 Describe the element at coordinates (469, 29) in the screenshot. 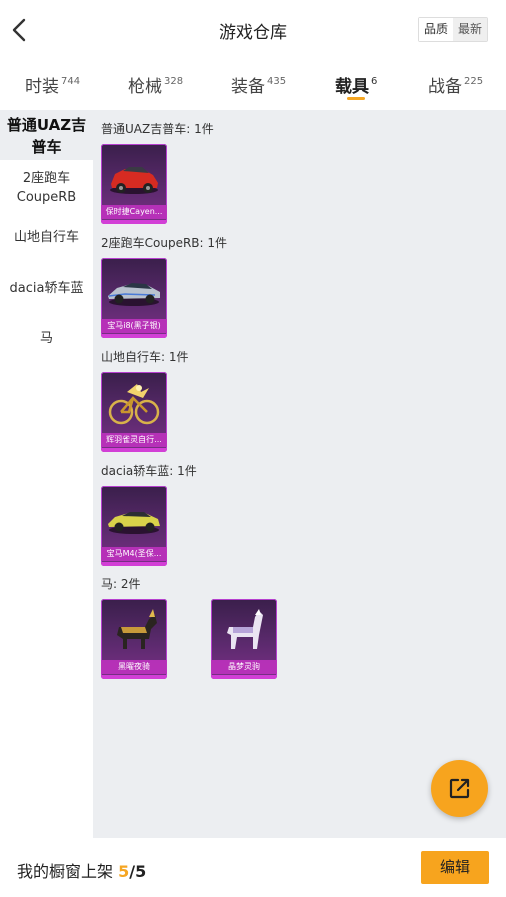

I see `sort-newest-button: 最新` at that location.